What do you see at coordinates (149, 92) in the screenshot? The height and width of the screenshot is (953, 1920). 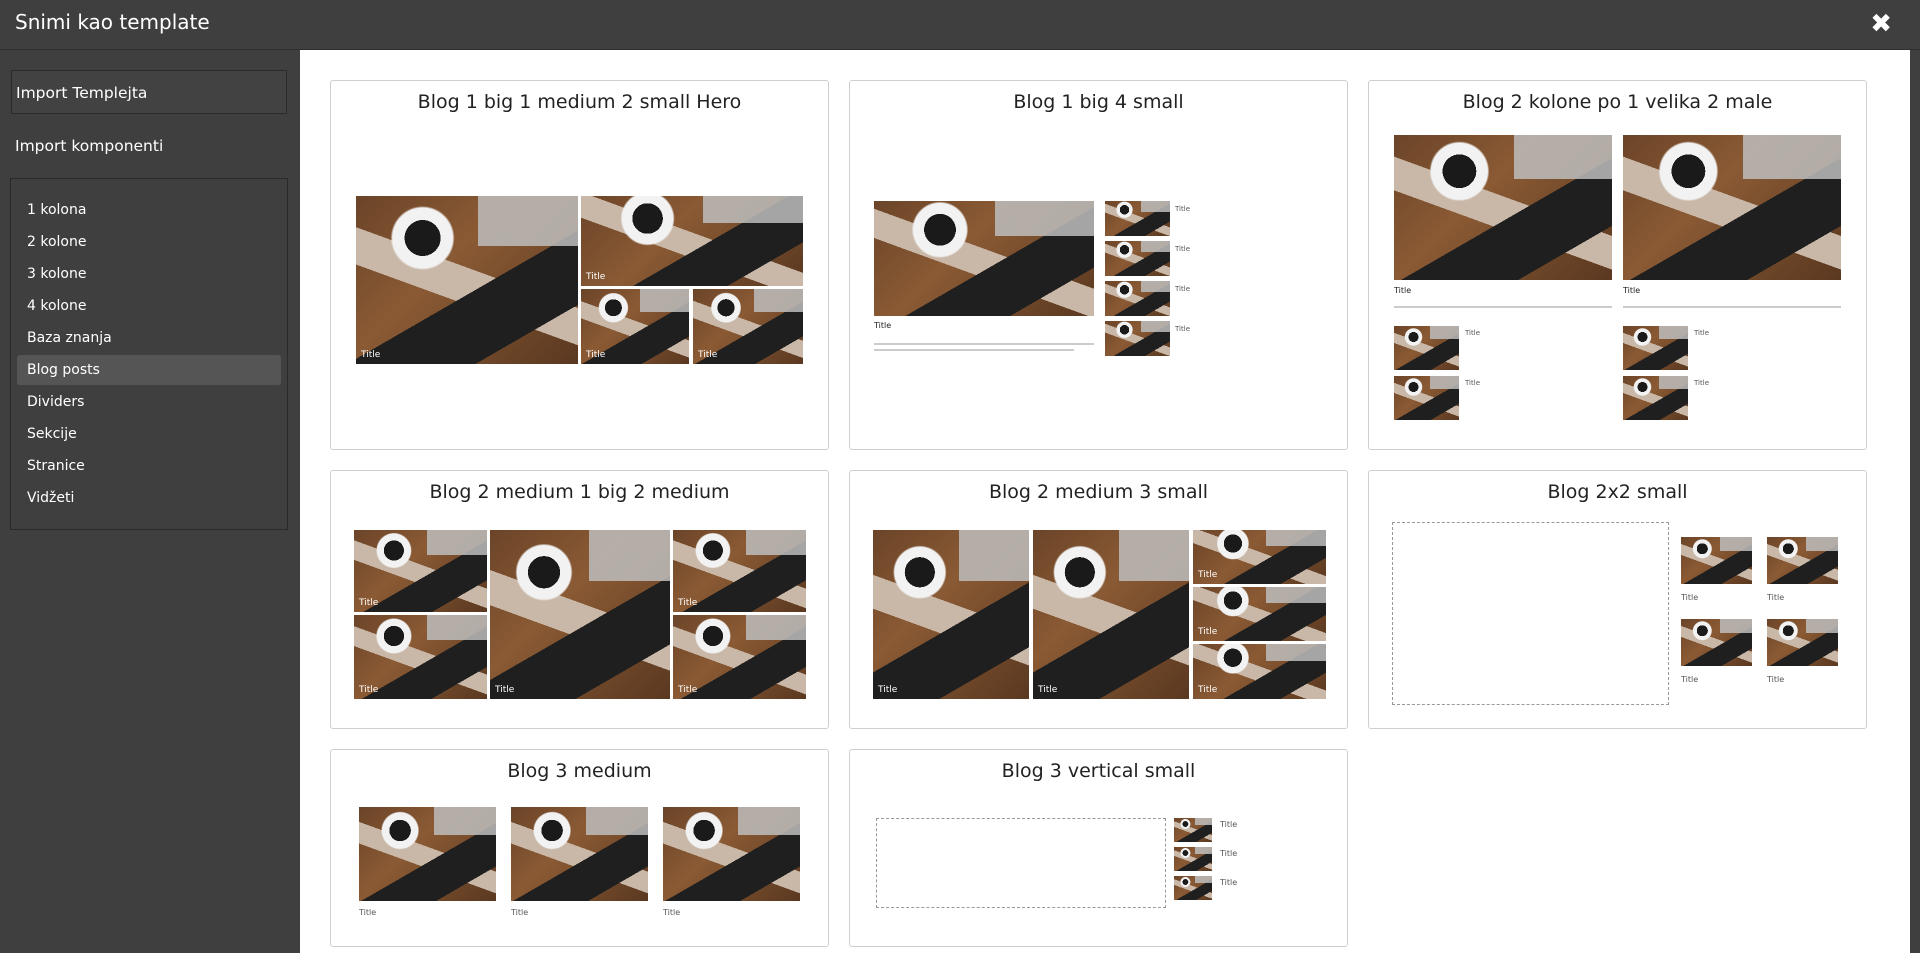 I see `import-templates-button: Import Templejta` at bounding box center [149, 92].